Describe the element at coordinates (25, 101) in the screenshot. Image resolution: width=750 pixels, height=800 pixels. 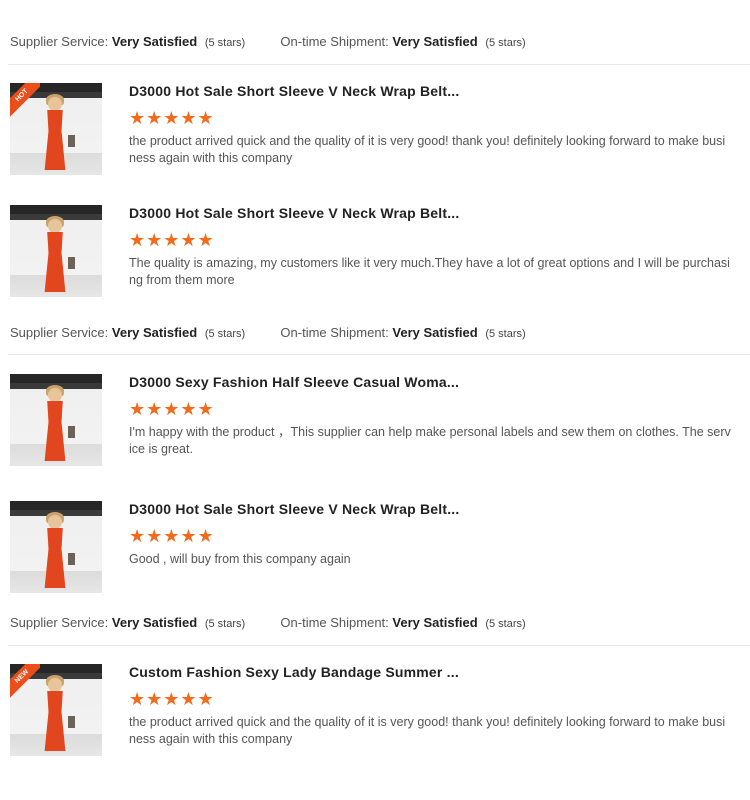
I see `hot-badge: HOT` at that location.